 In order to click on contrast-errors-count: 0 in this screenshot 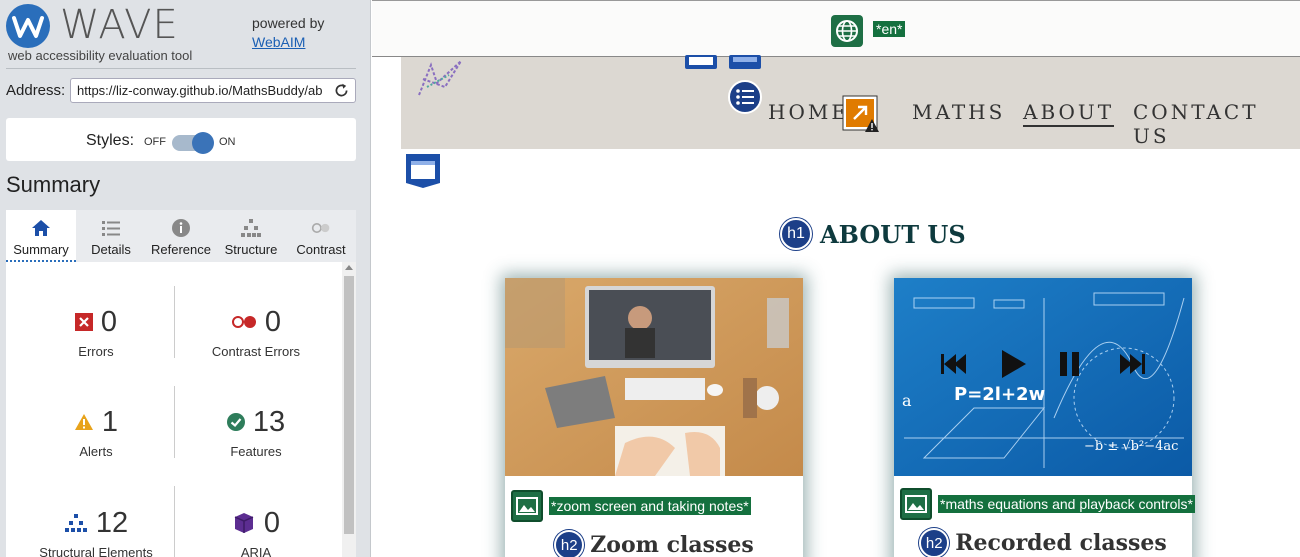, I will do `click(273, 321)`.